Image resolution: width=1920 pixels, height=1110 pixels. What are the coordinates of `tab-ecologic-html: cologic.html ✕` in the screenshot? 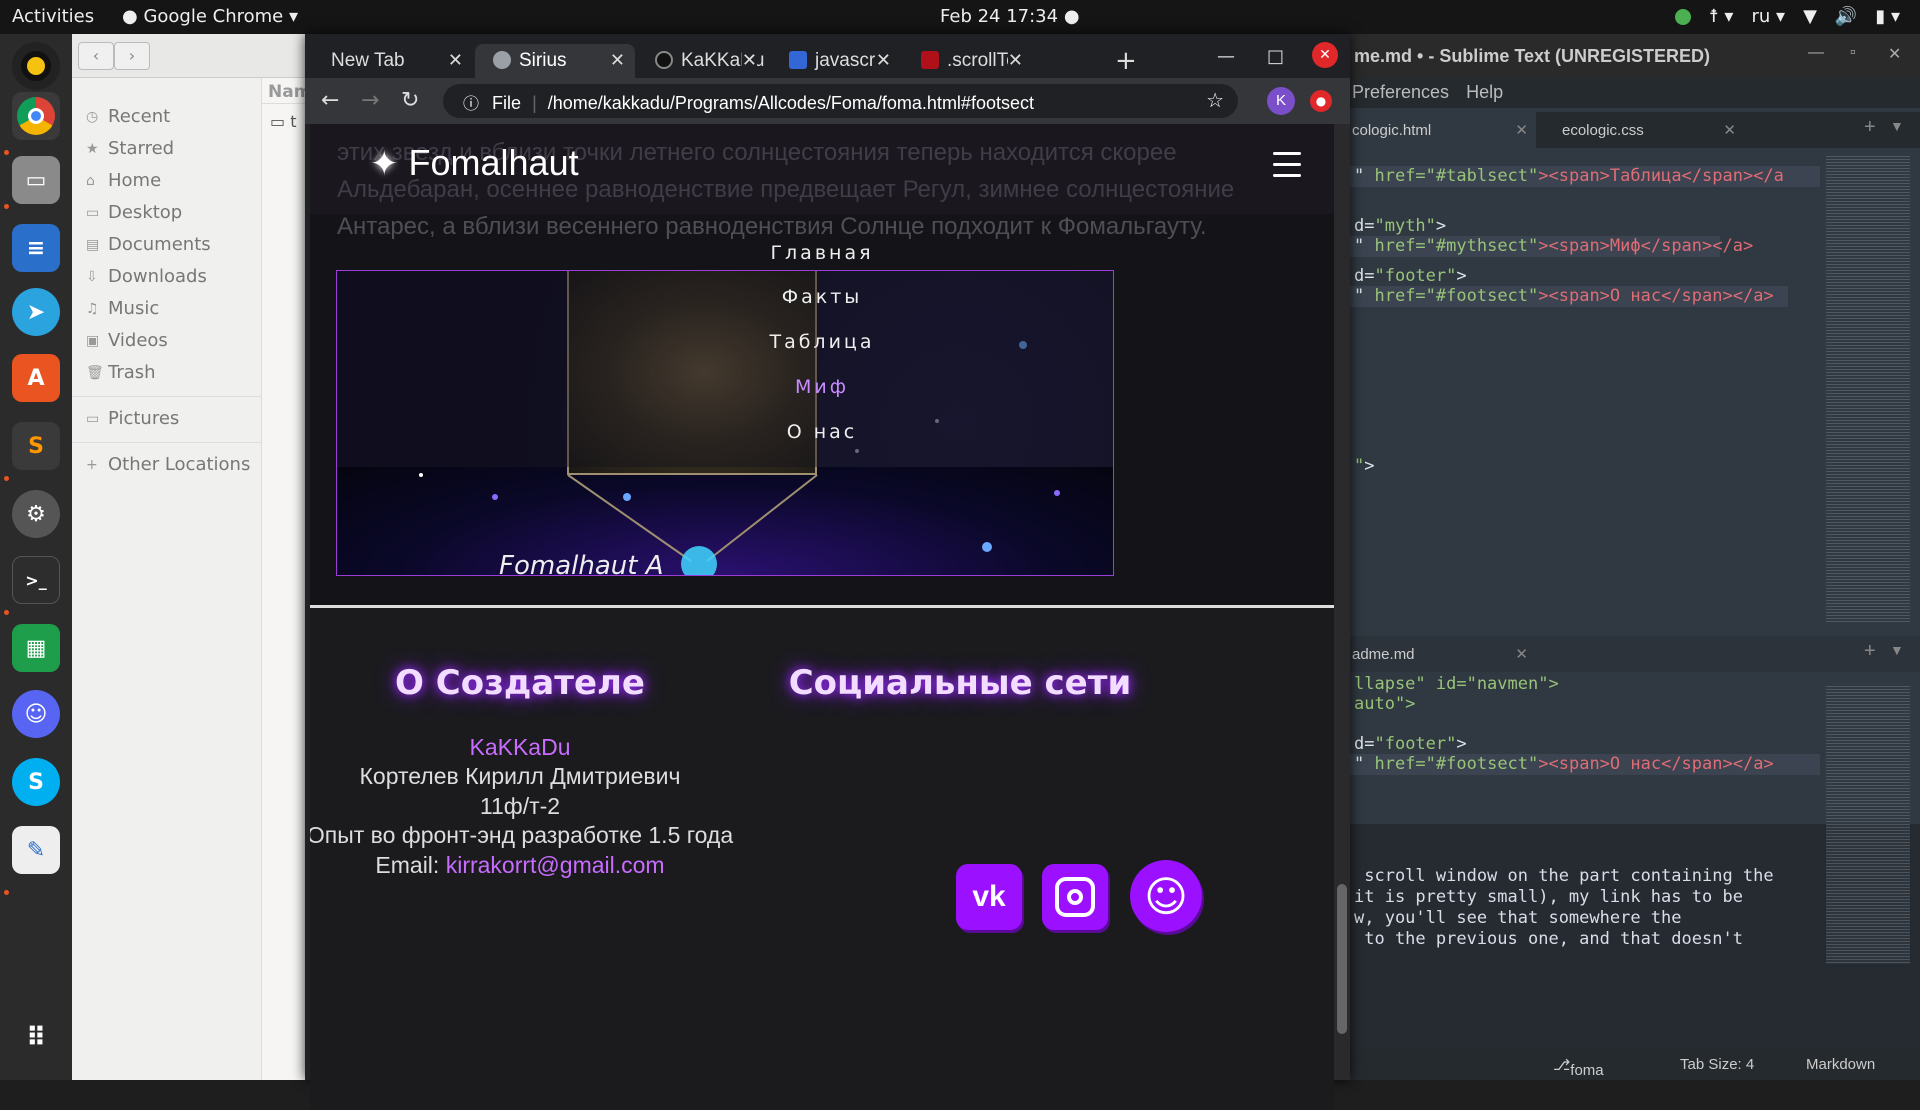 It's located at (1442, 130).